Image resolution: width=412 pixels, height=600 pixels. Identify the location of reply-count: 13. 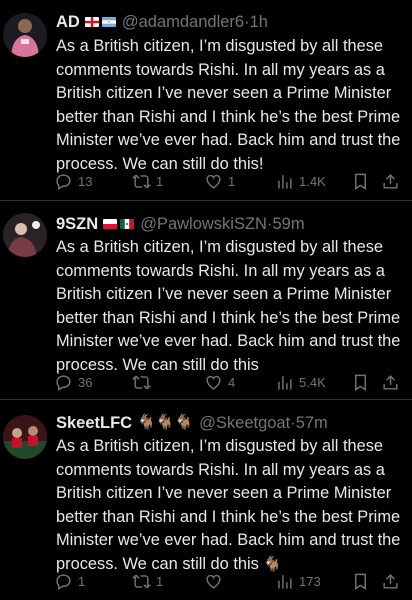
(85, 181).